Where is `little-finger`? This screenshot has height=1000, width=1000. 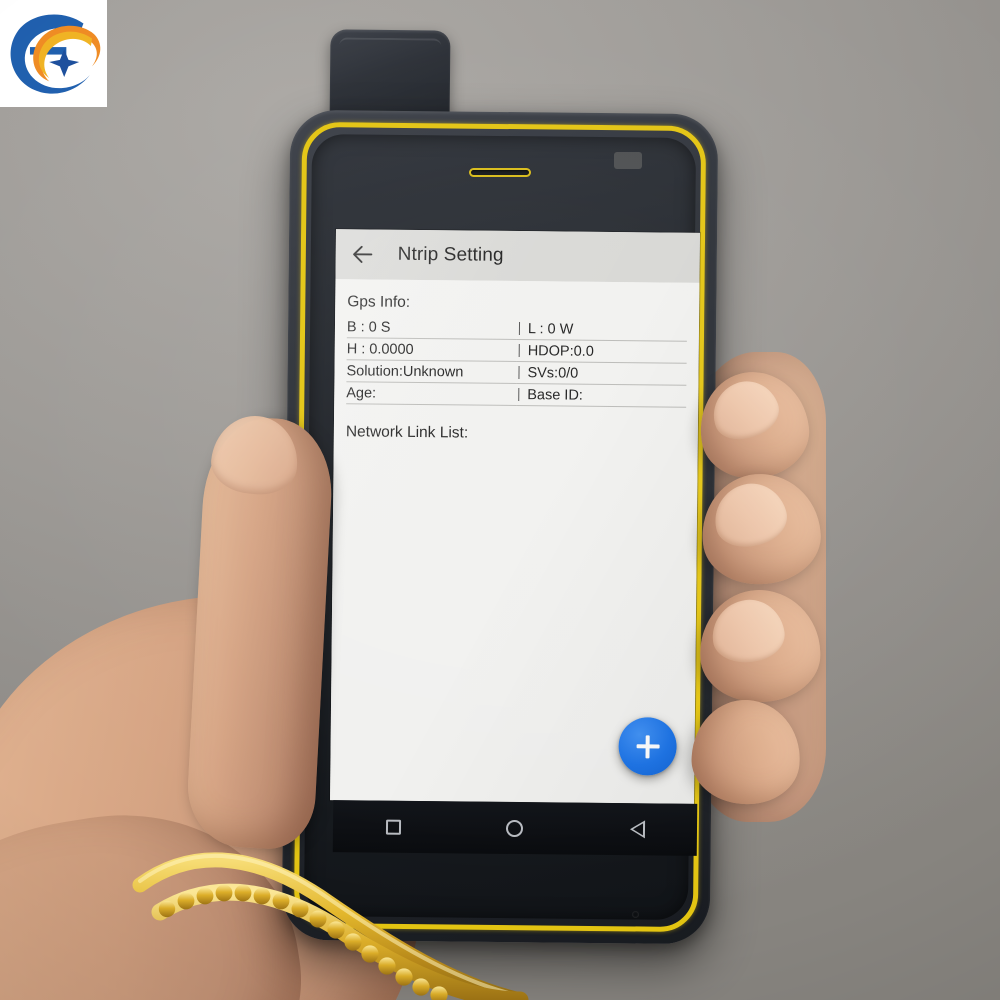 little-finger is located at coordinates (746, 752).